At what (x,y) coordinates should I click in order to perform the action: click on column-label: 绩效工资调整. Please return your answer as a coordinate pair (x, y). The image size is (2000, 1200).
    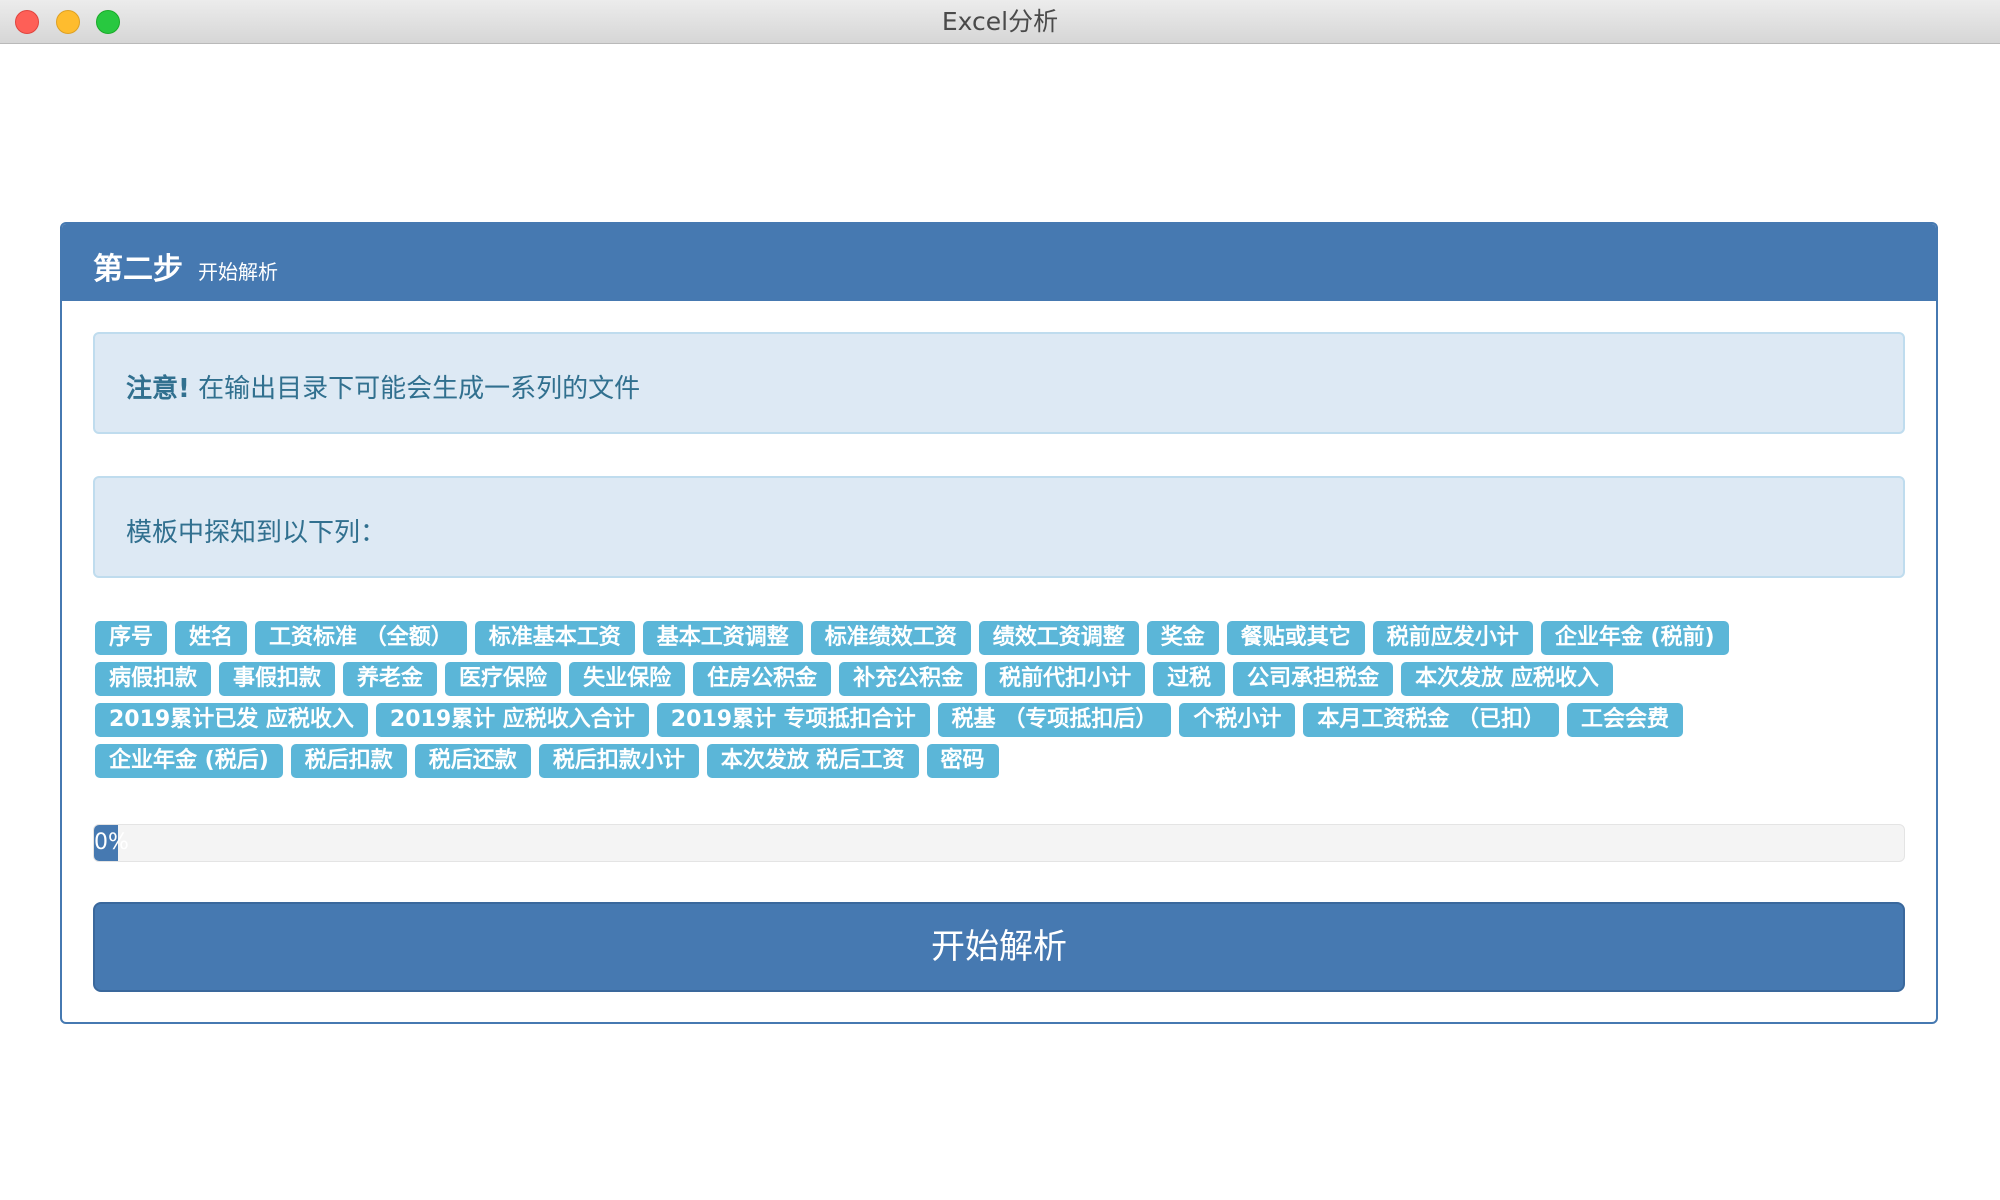
    Looking at the image, I should click on (1058, 638).